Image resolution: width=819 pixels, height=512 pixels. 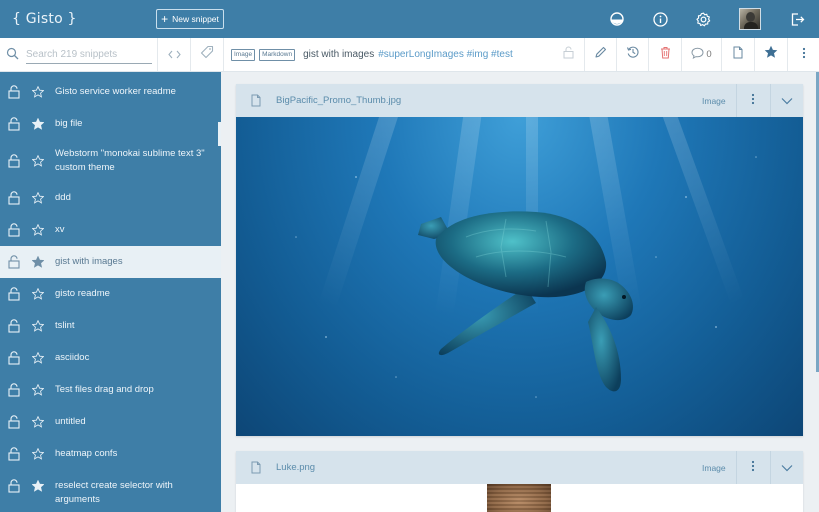 What do you see at coordinates (114, 492) in the screenshot?
I see `sidebar-item-label: reselect create selector with arguments` at bounding box center [114, 492].